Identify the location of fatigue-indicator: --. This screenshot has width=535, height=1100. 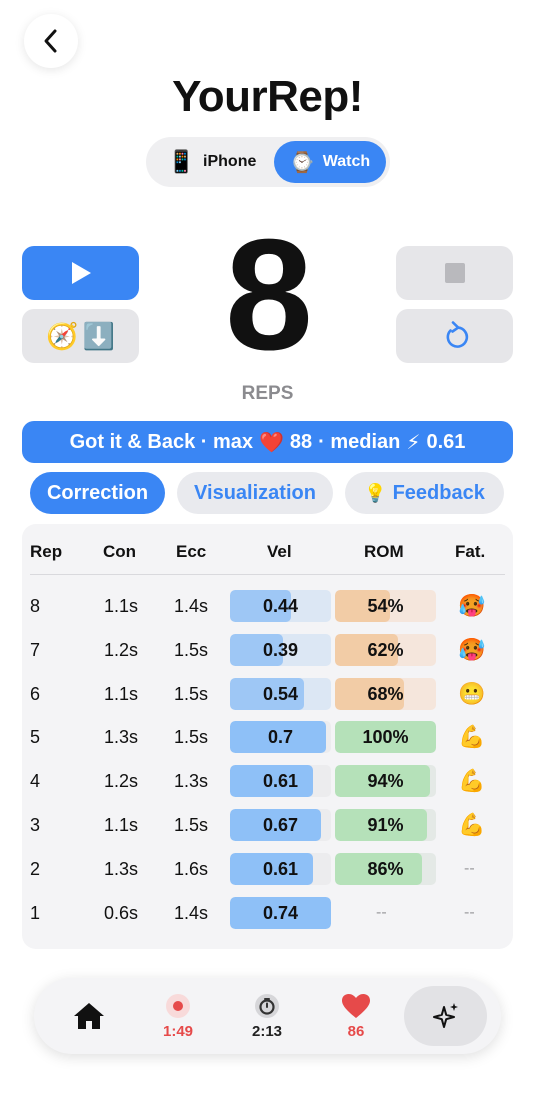
(469, 912).